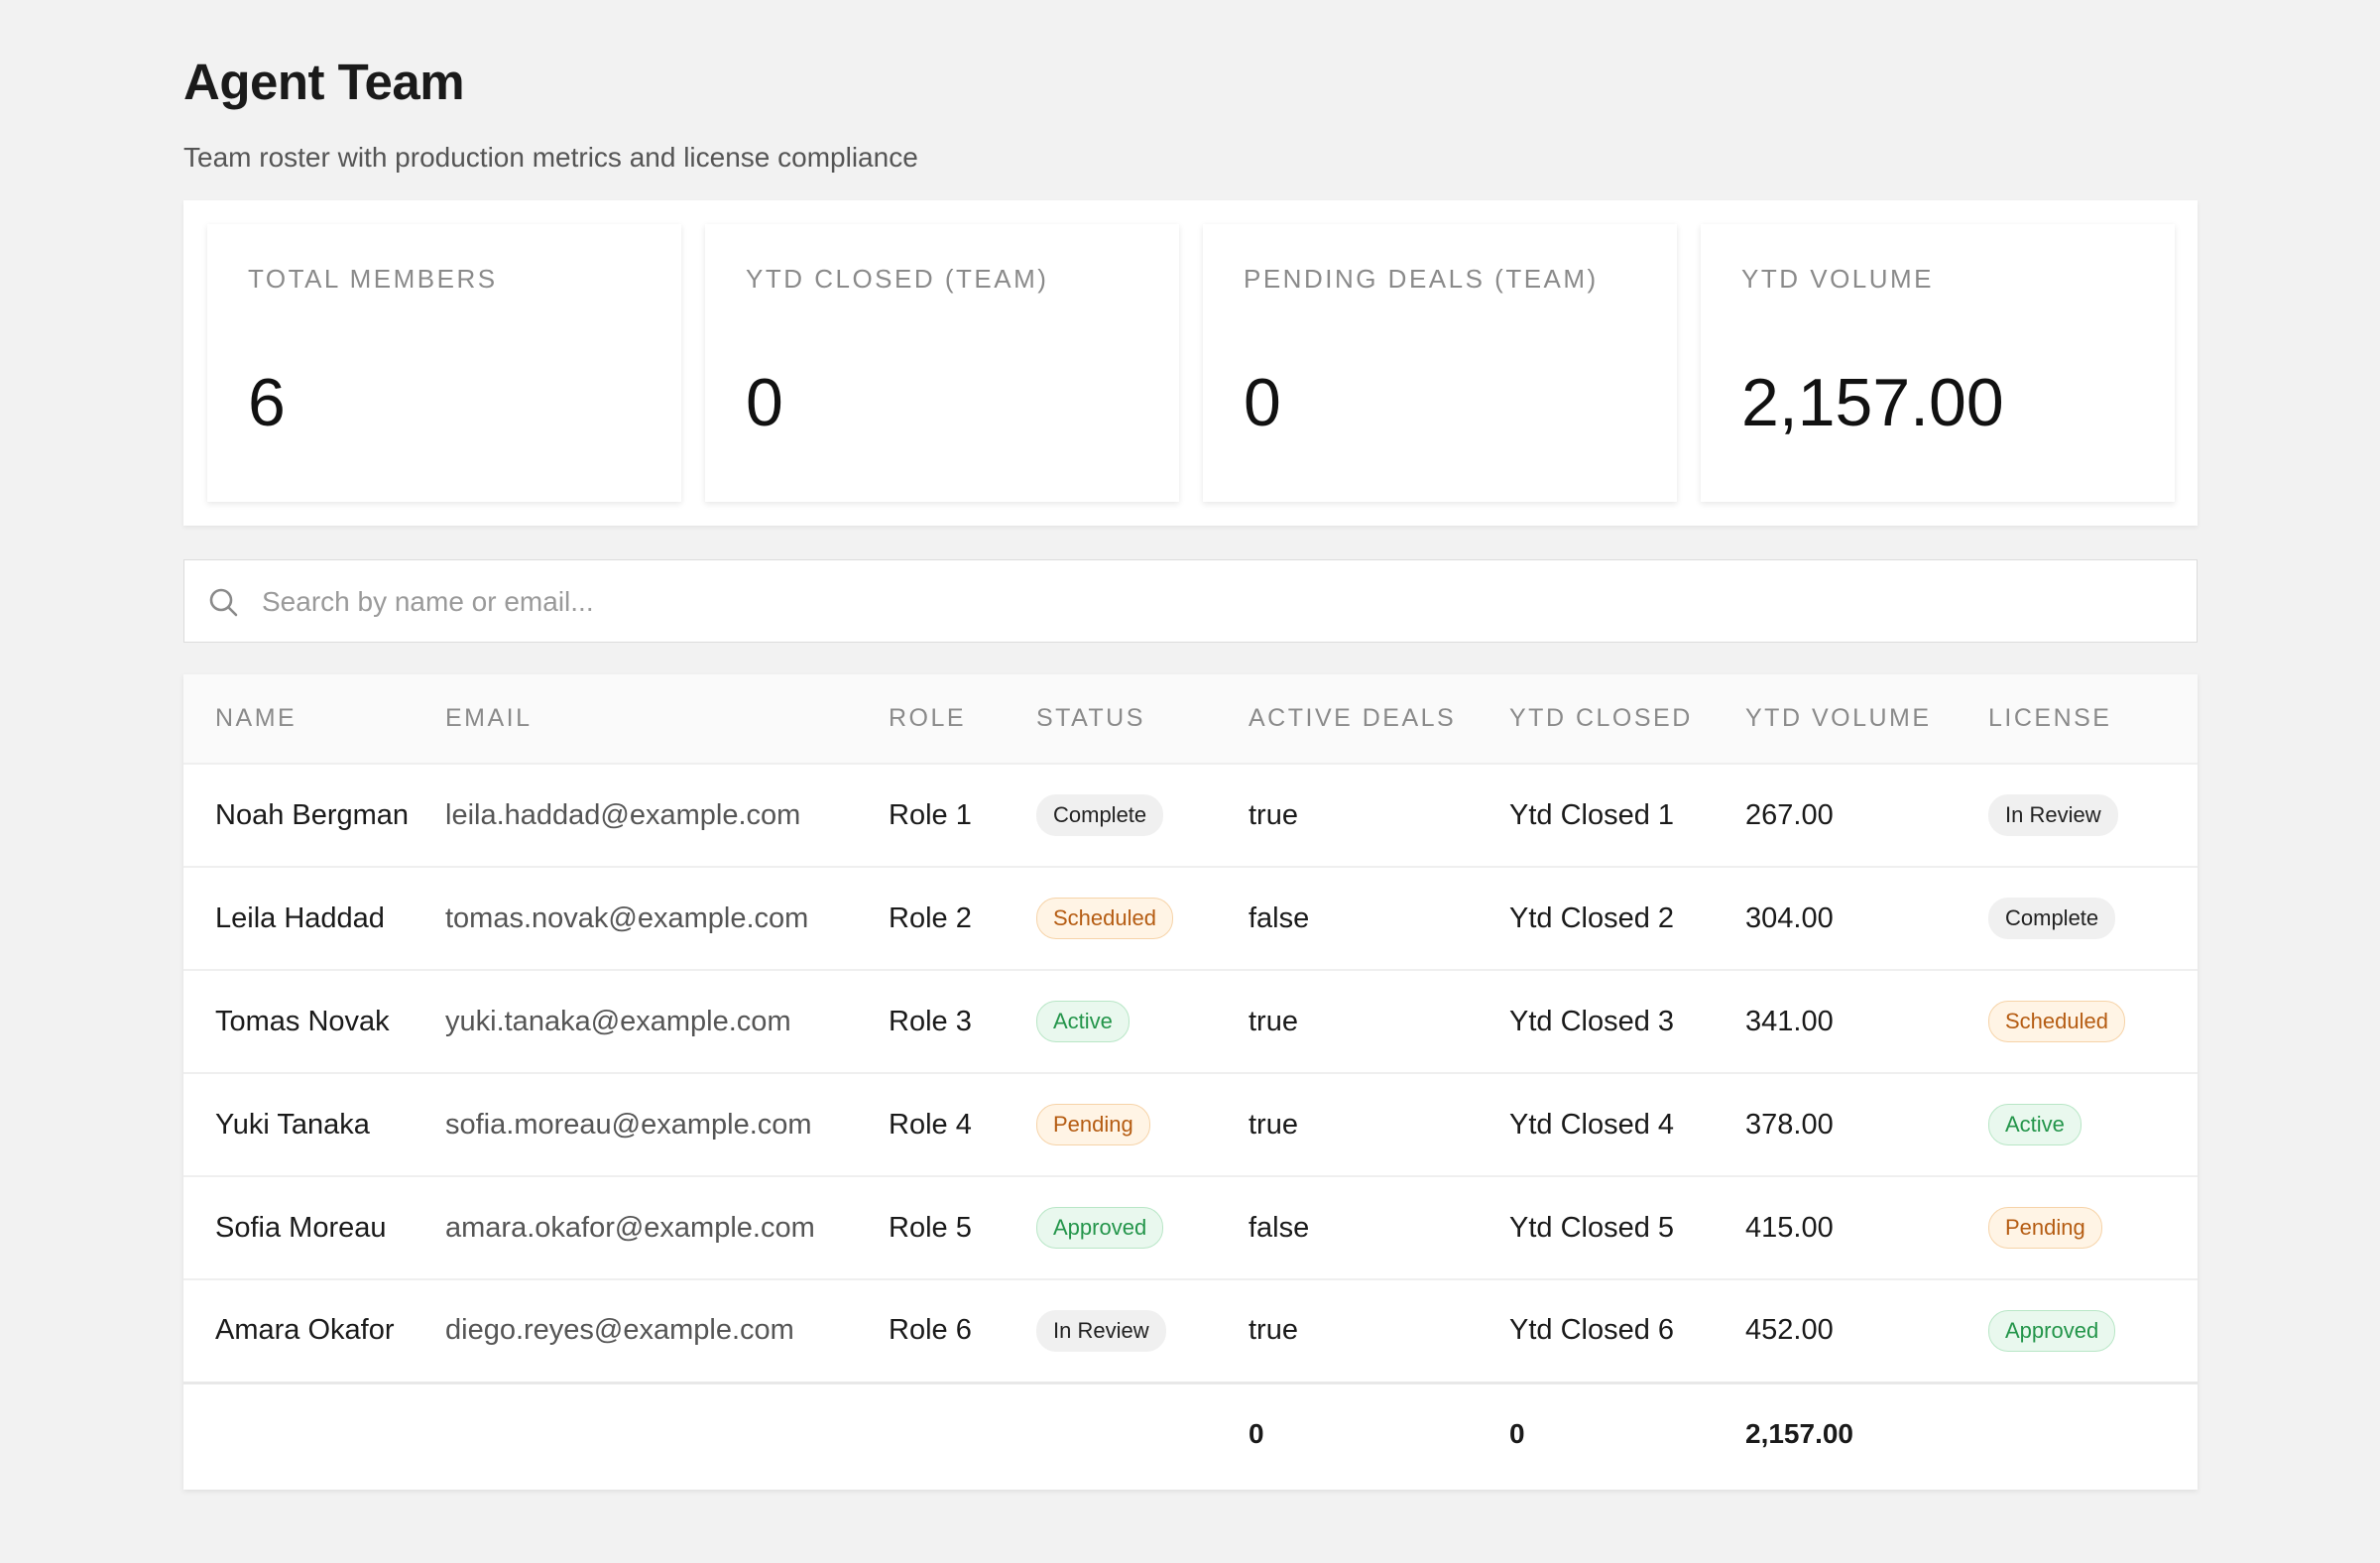 The width and height of the screenshot is (2380, 1563). Describe the element at coordinates (292, 1125) in the screenshot. I see `cell-name: Yuki Tanaka` at that location.